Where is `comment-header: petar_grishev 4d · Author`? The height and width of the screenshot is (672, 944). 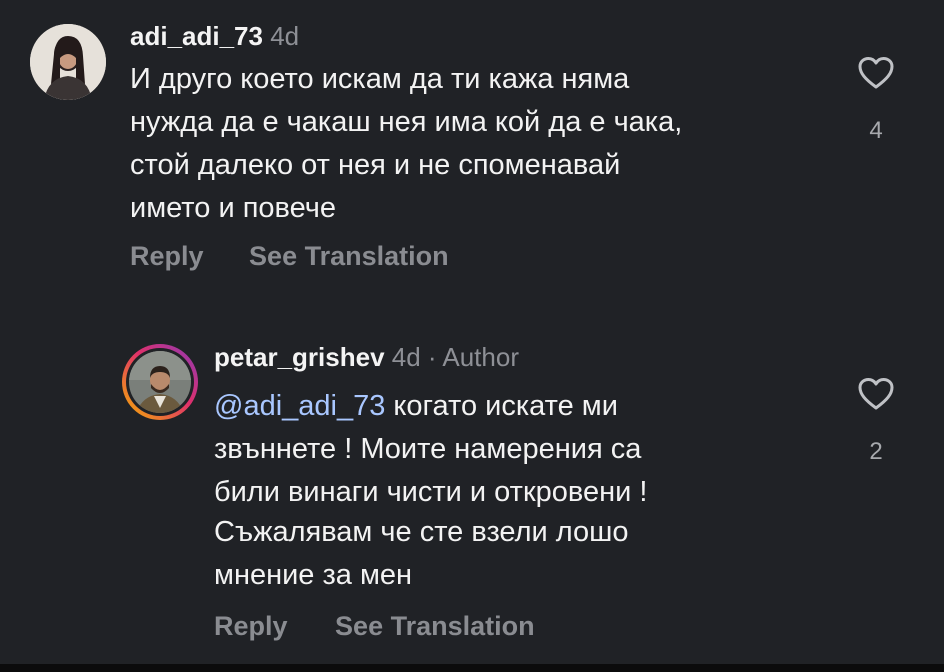 comment-header: petar_grishev 4d · Author is located at coordinates (366, 357).